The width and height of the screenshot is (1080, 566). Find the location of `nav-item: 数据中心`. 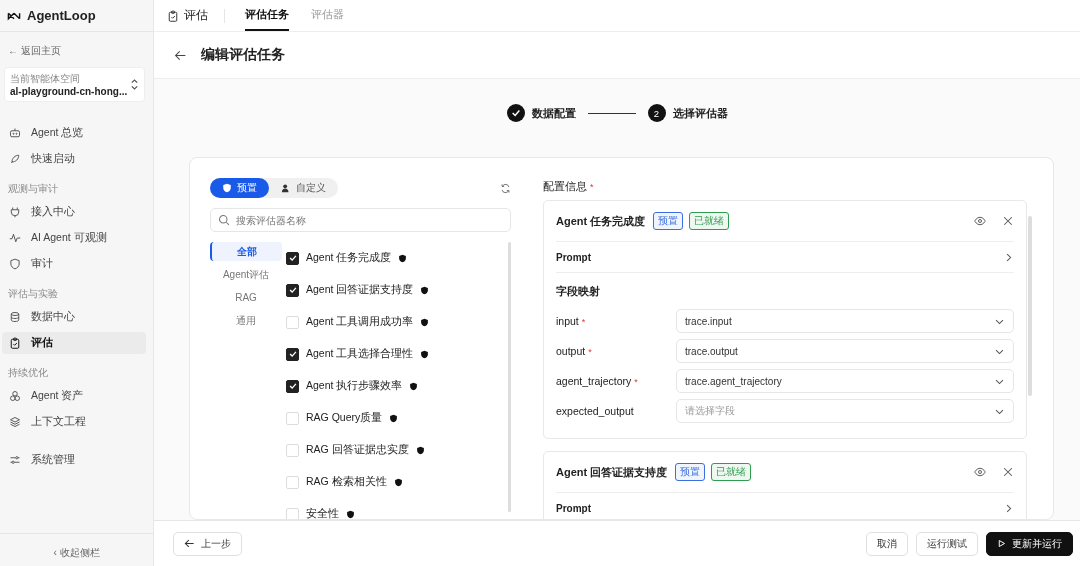

nav-item: 数据中心 is located at coordinates (74, 317).